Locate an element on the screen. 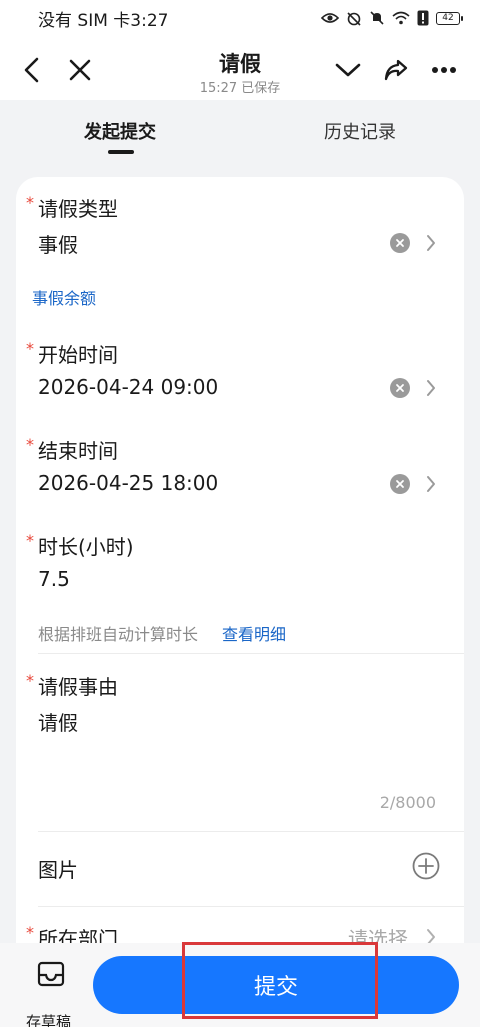  chevron-down-icon is located at coordinates (348, 70).